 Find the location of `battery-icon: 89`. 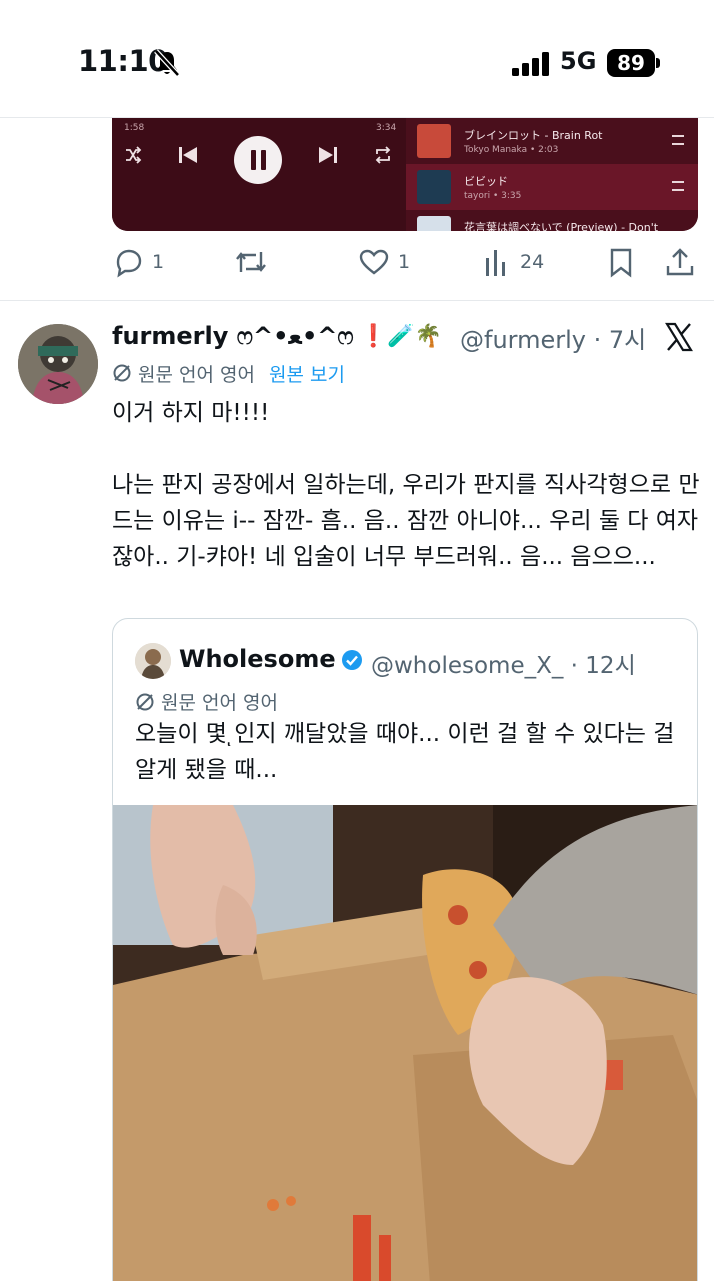

battery-icon: 89 is located at coordinates (631, 63).